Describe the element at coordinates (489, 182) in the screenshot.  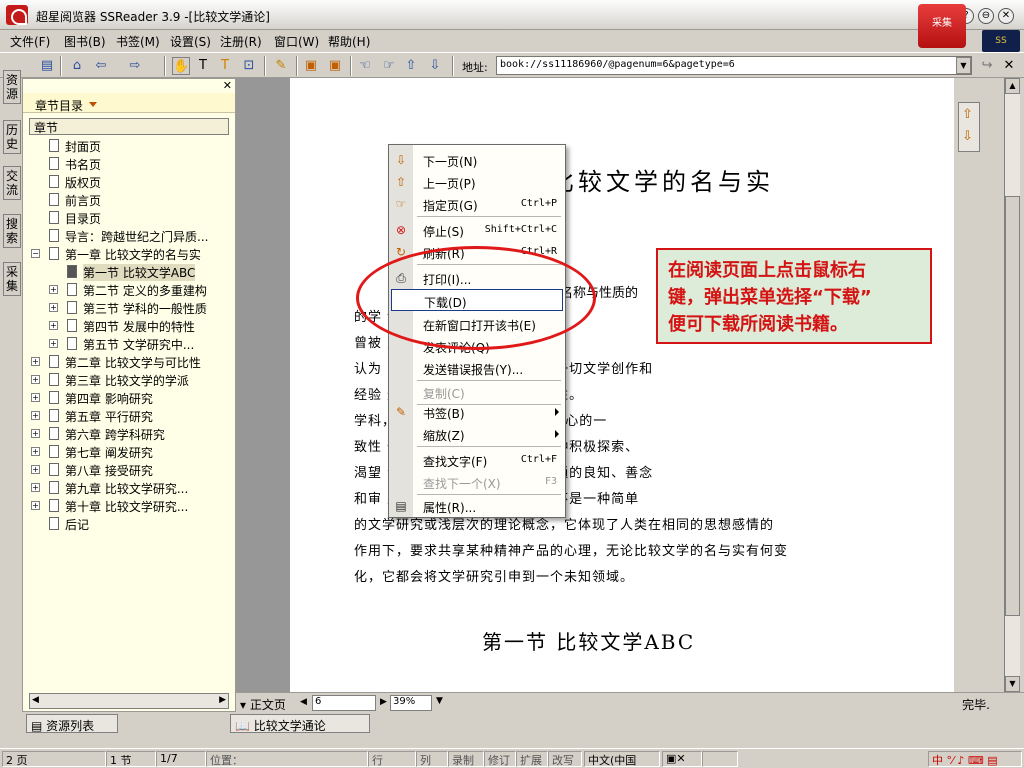
I see `menu-item: 上一页(P)` at that location.